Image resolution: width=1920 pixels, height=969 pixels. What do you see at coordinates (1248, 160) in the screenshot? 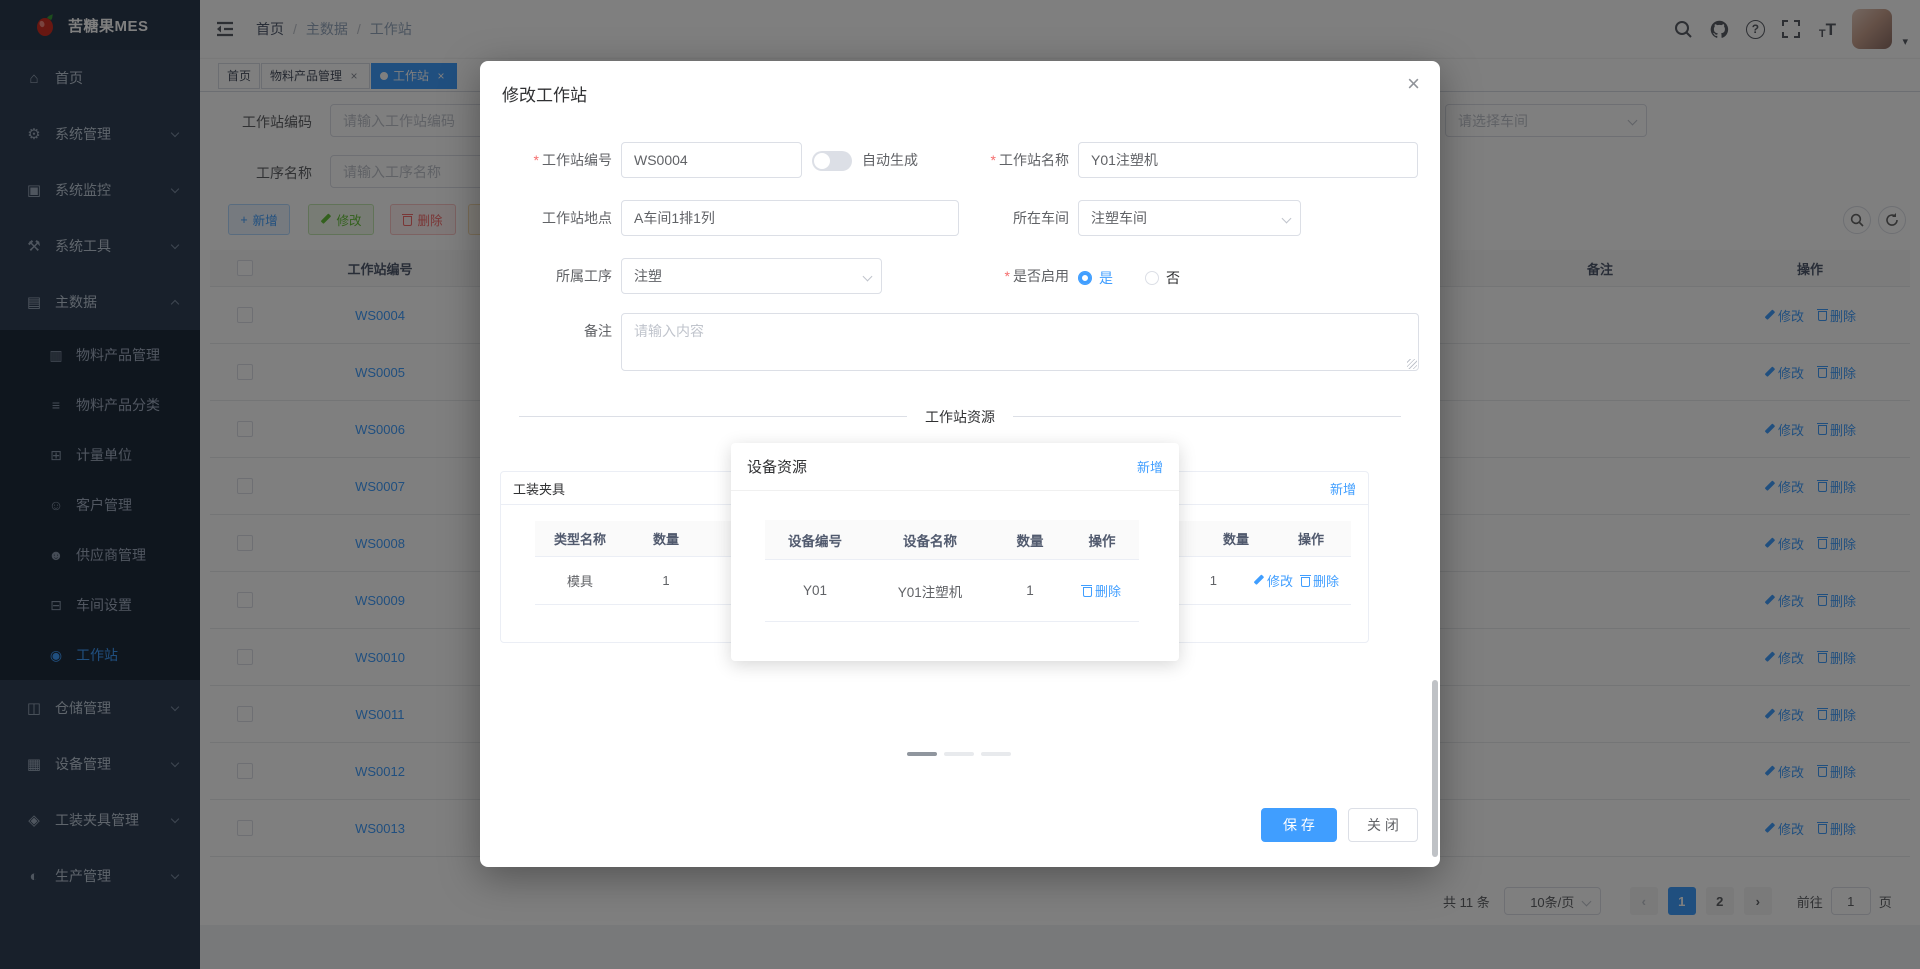
I see `name-field-input` at bounding box center [1248, 160].